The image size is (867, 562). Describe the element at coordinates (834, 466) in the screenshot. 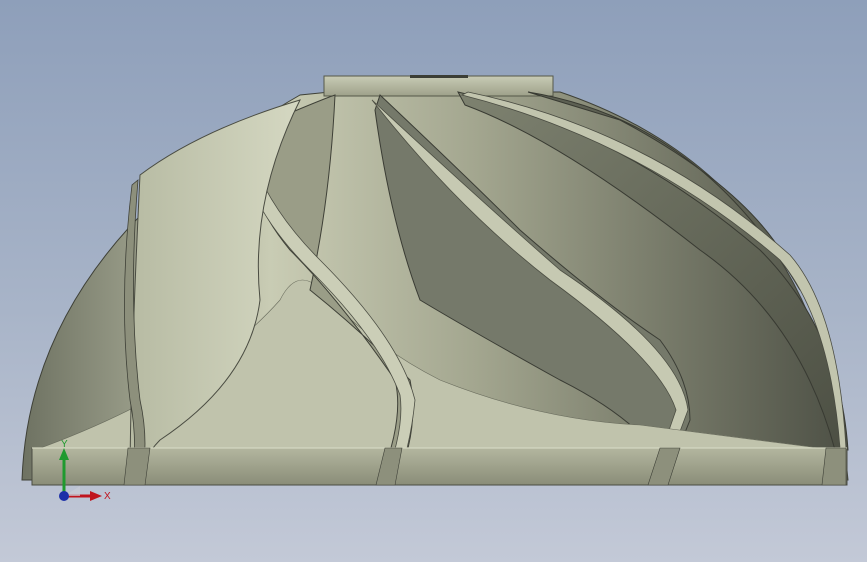

I see `blade-root-far-right` at that location.